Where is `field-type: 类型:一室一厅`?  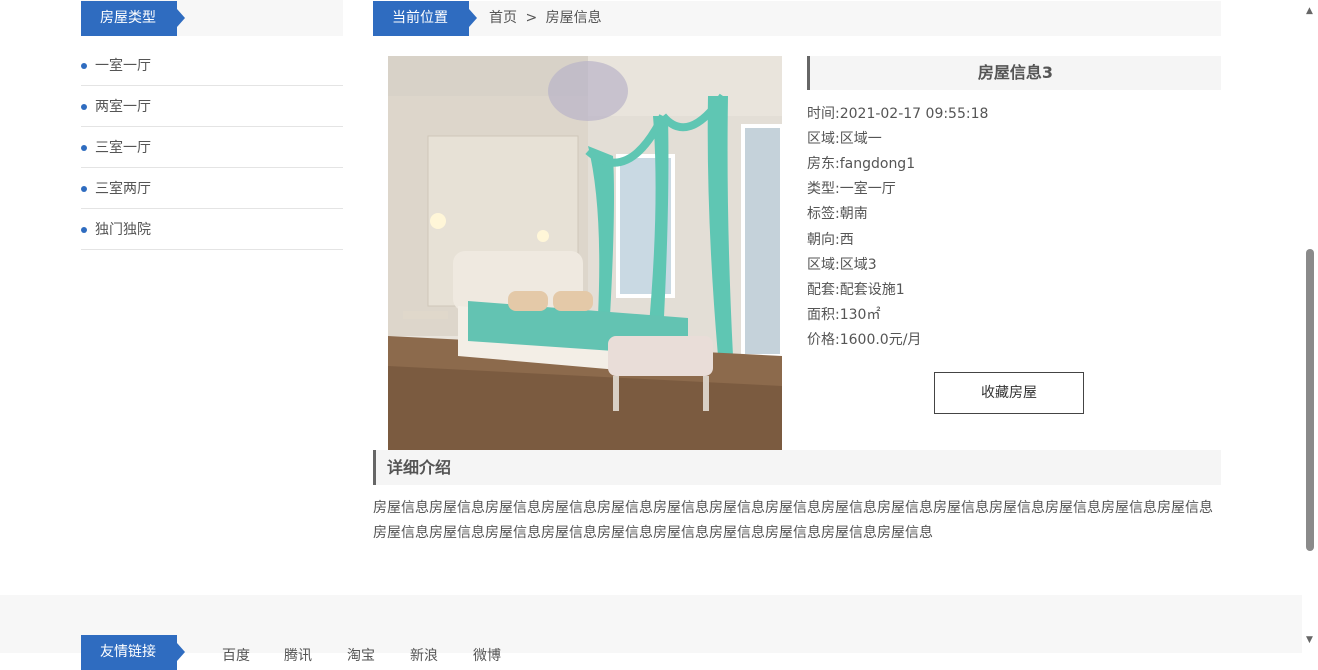 field-type: 类型:一室一厅 is located at coordinates (851, 189).